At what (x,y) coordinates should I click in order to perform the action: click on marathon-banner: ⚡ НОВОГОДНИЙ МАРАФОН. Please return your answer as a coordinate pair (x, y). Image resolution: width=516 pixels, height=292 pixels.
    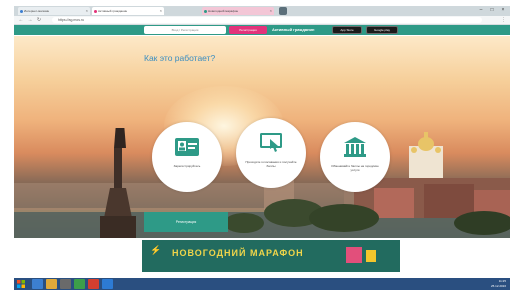
    Looking at the image, I should click on (271, 256).